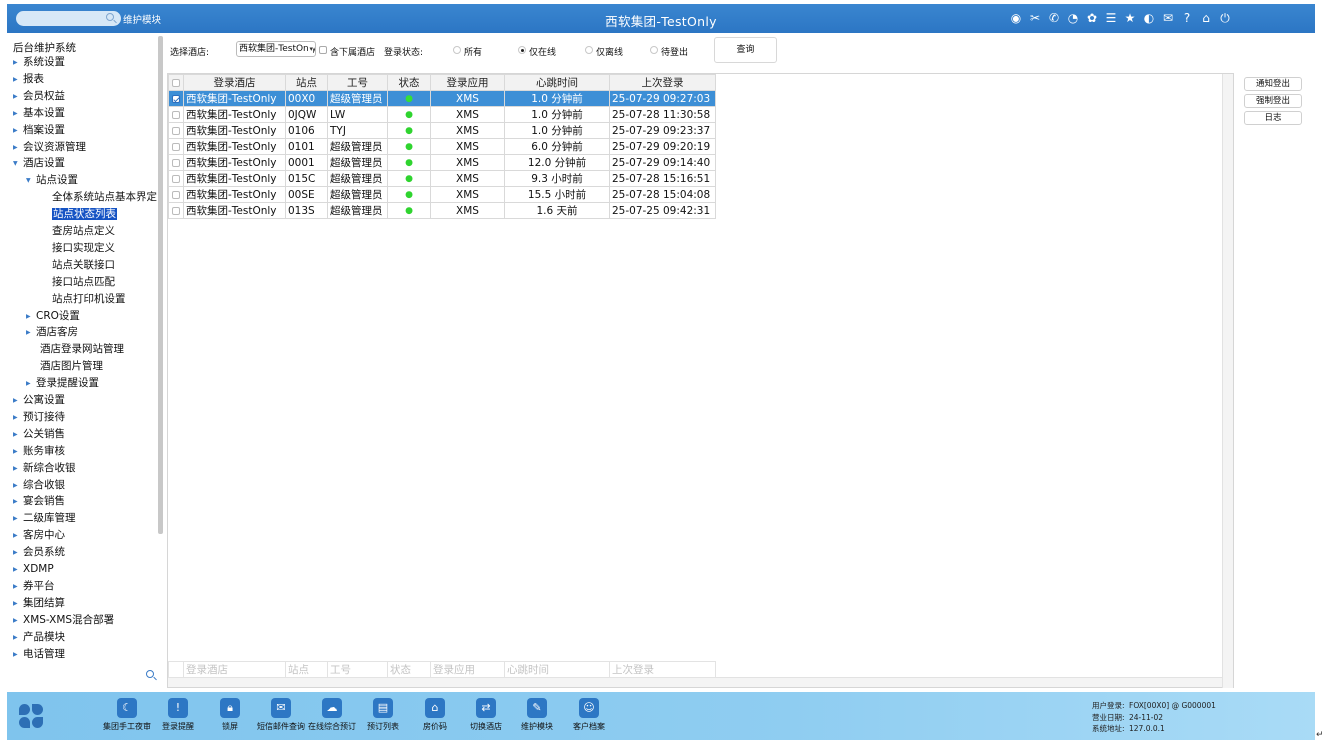  Describe the element at coordinates (39, 535) in the screenshot. I see `sidebar-item-28: ▶ 客房中心` at that location.